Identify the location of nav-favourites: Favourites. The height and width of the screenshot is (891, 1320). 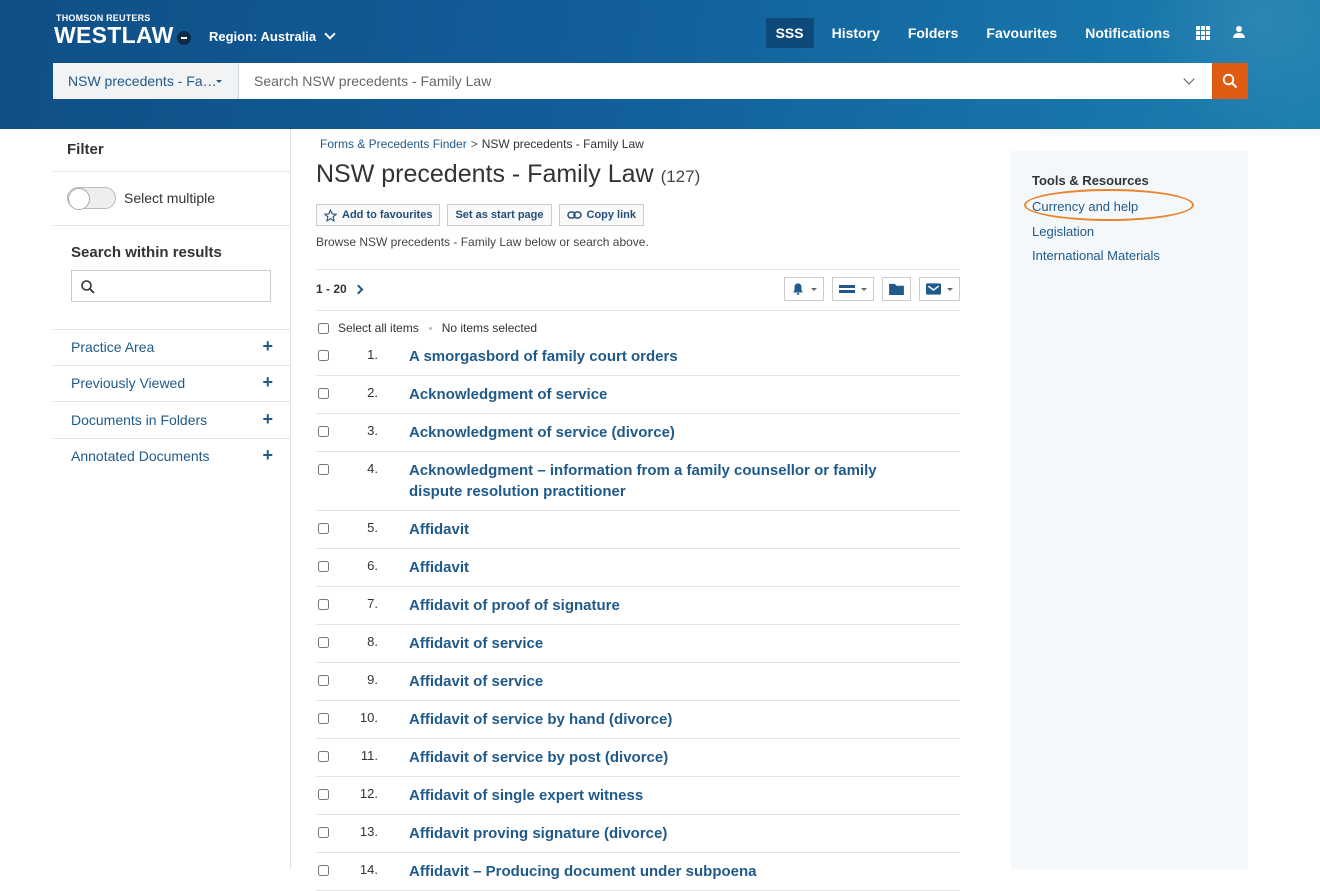
(1021, 33).